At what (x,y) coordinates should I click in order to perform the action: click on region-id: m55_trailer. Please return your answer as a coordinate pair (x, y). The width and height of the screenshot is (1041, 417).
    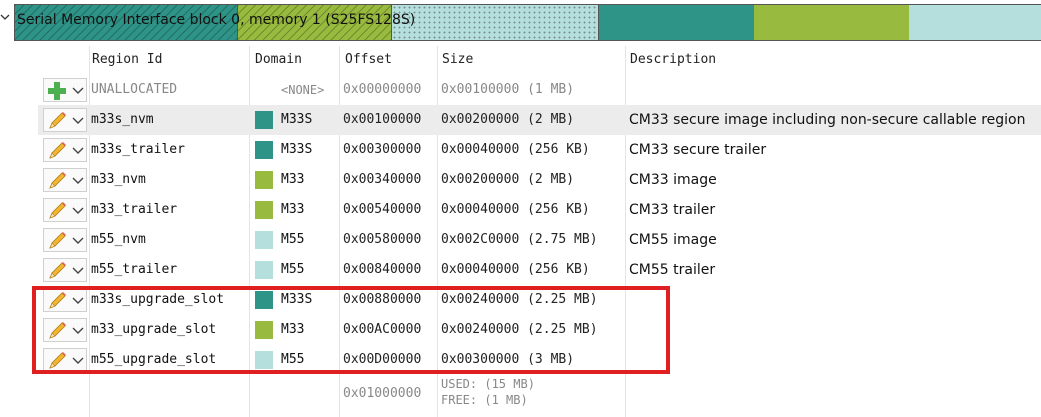
    Looking at the image, I should click on (134, 269).